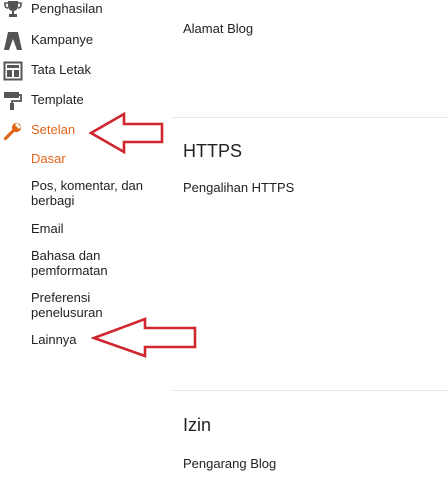 This screenshot has width=448, height=500. I want to click on sidebar-item-kampanye: Kampanye, so click(85, 41).